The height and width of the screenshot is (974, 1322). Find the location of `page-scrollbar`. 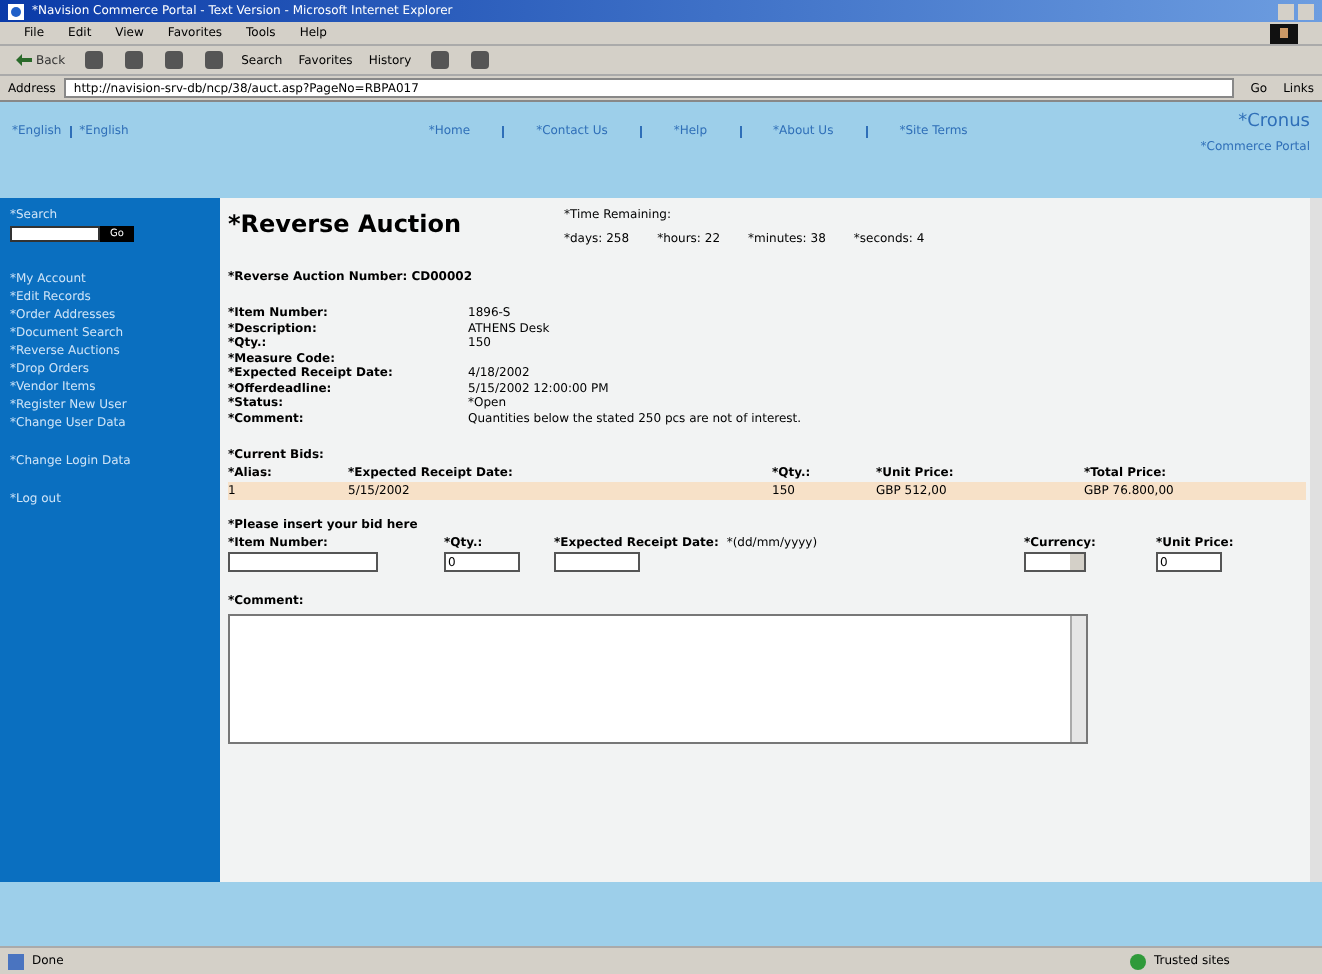

page-scrollbar is located at coordinates (1316, 540).